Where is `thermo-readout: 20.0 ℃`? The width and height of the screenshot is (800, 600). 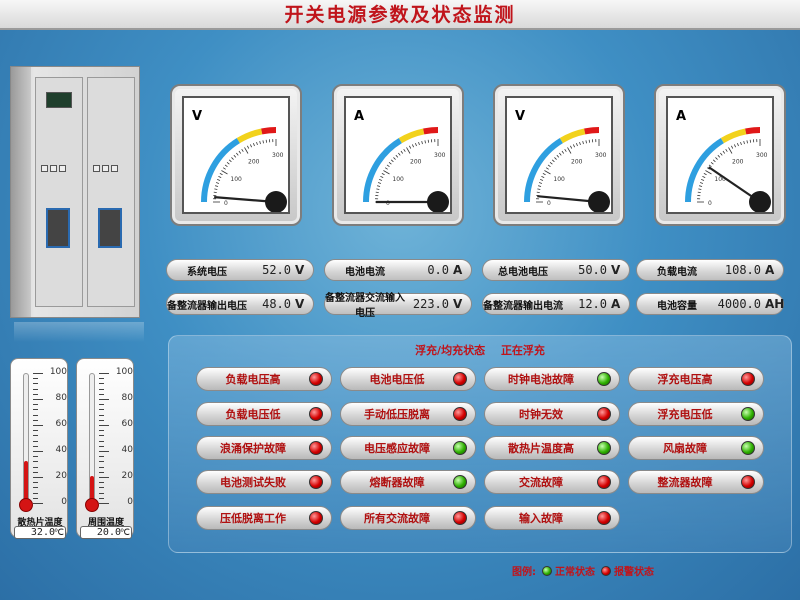
thermo-readout: 20.0 ℃ is located at coordinates (106, 532).